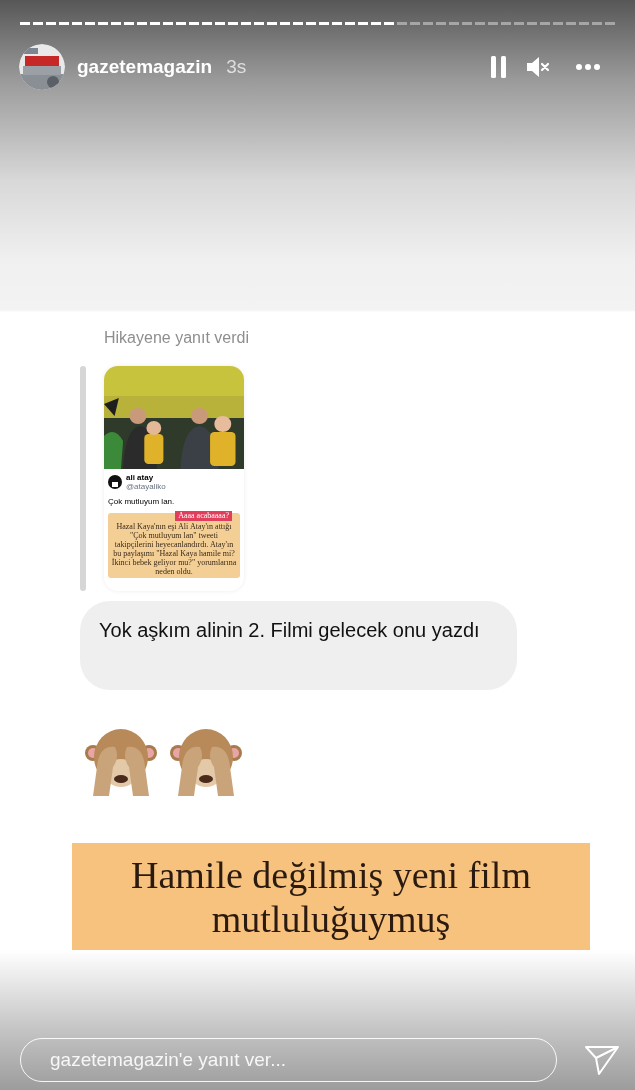 The width and height of the screenshot is (635, 1090). Describe the element at coordinates (298, 645) in the screenshot. I see `message-bubble: Yok aşkım alinin 2. Filmi gelecek onu yazdı` at that location.